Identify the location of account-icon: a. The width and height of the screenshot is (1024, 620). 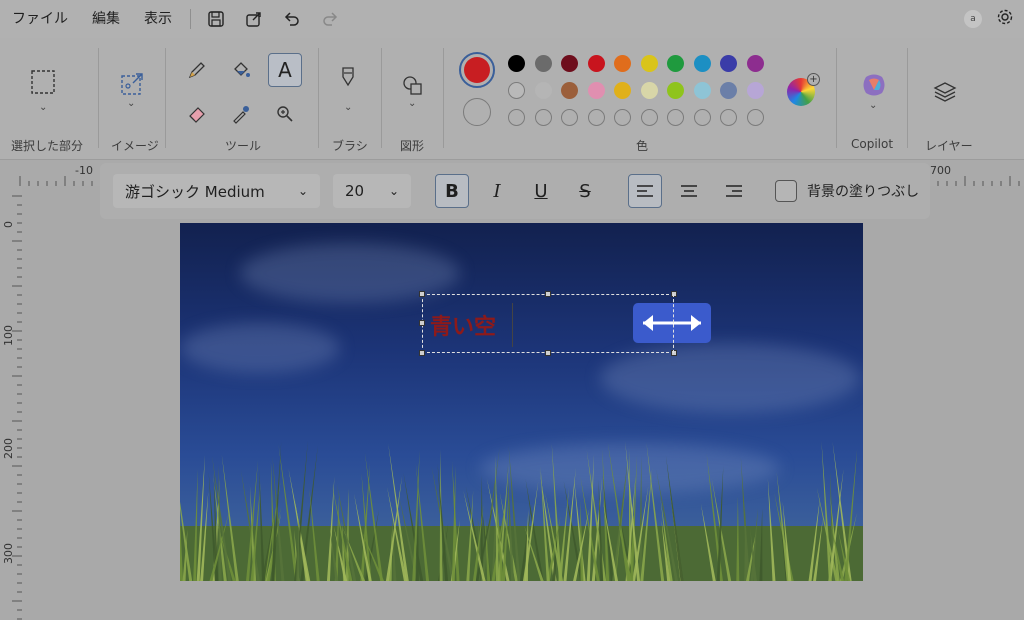
(973, 19).